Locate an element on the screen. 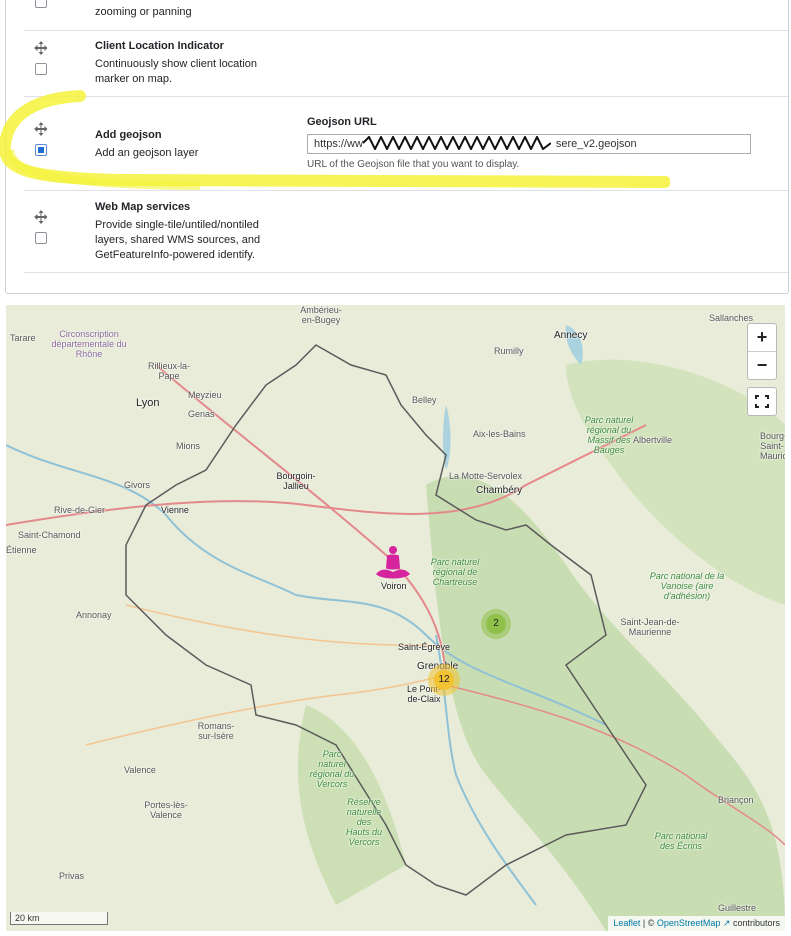  cluster-count: 12 is located at coordinates (444, 680).